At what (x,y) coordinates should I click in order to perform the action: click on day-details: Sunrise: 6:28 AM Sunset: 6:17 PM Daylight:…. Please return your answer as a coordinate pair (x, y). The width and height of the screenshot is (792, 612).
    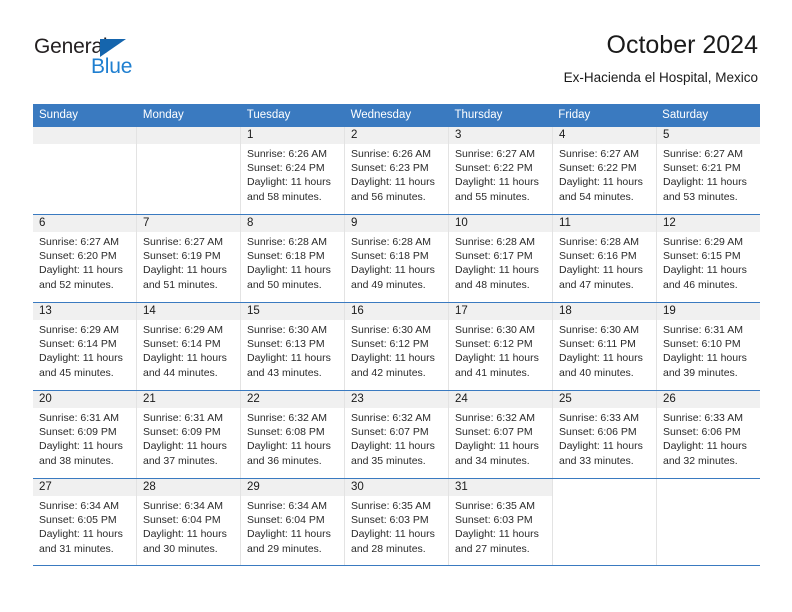
    Looking at the image, I should click on (500, 262).